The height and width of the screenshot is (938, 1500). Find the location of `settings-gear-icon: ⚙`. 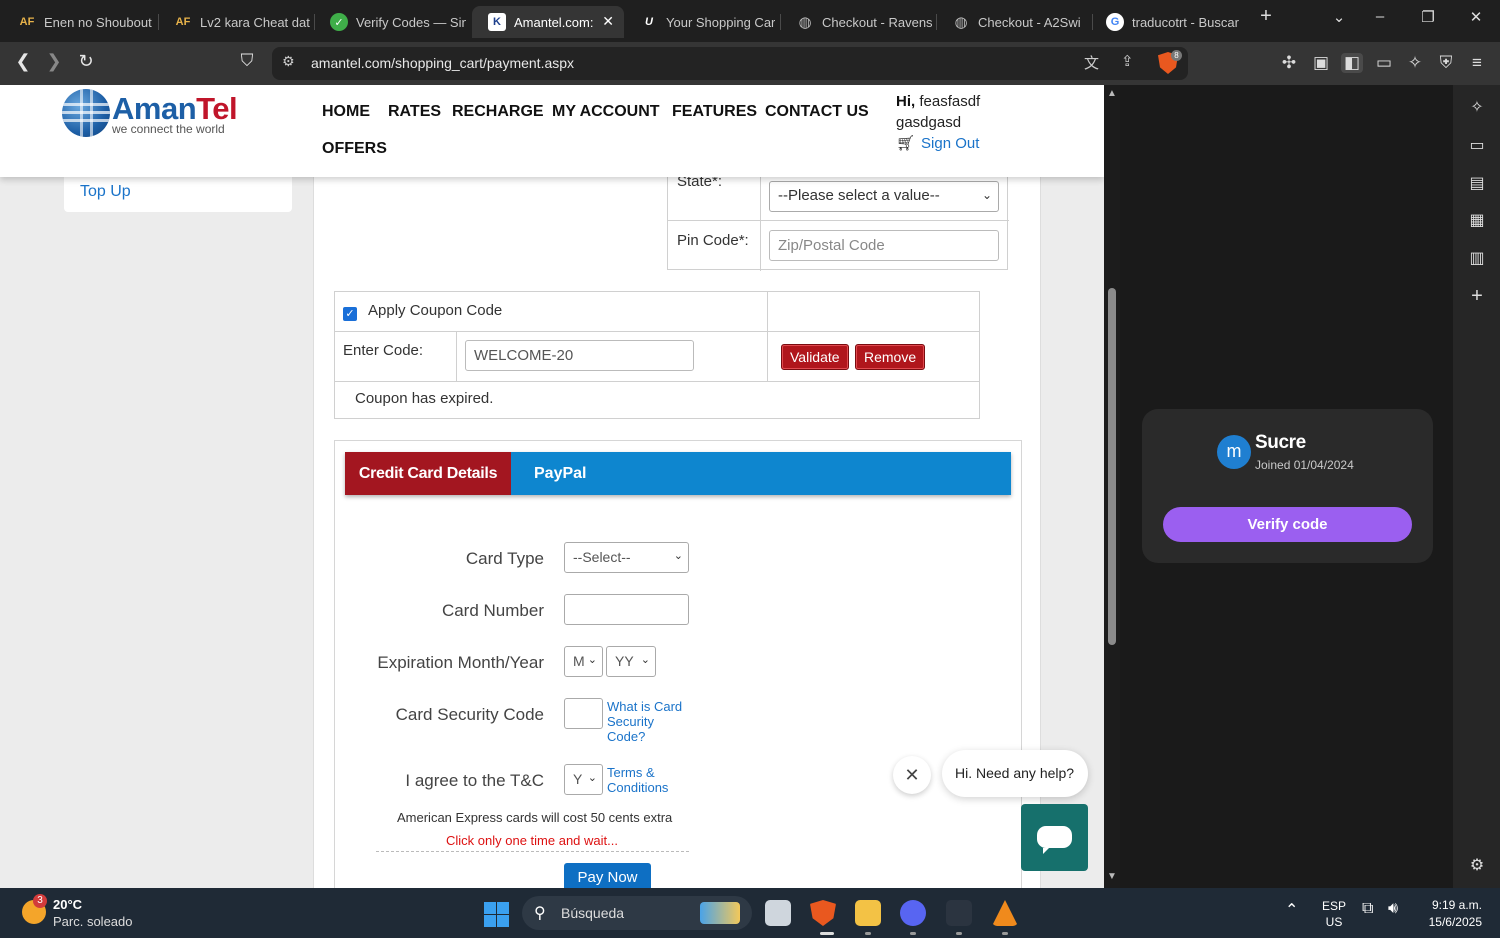

settings-gear-icon: ⚙ is located at coordinates (1477, 865).